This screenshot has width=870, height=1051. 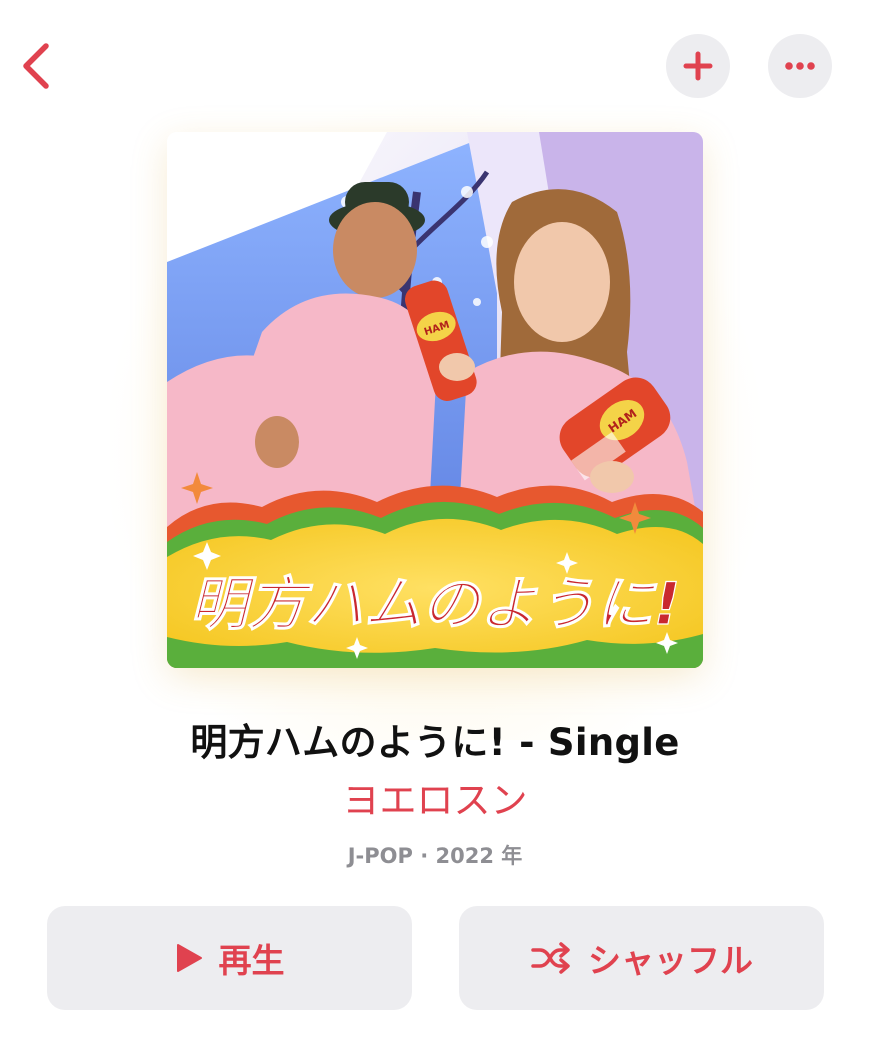 What do you see at coordinates (435, 742) in the screenshot?
I see `album-title: 明方ハムのように! - Single` at bounding box center [435, 742].